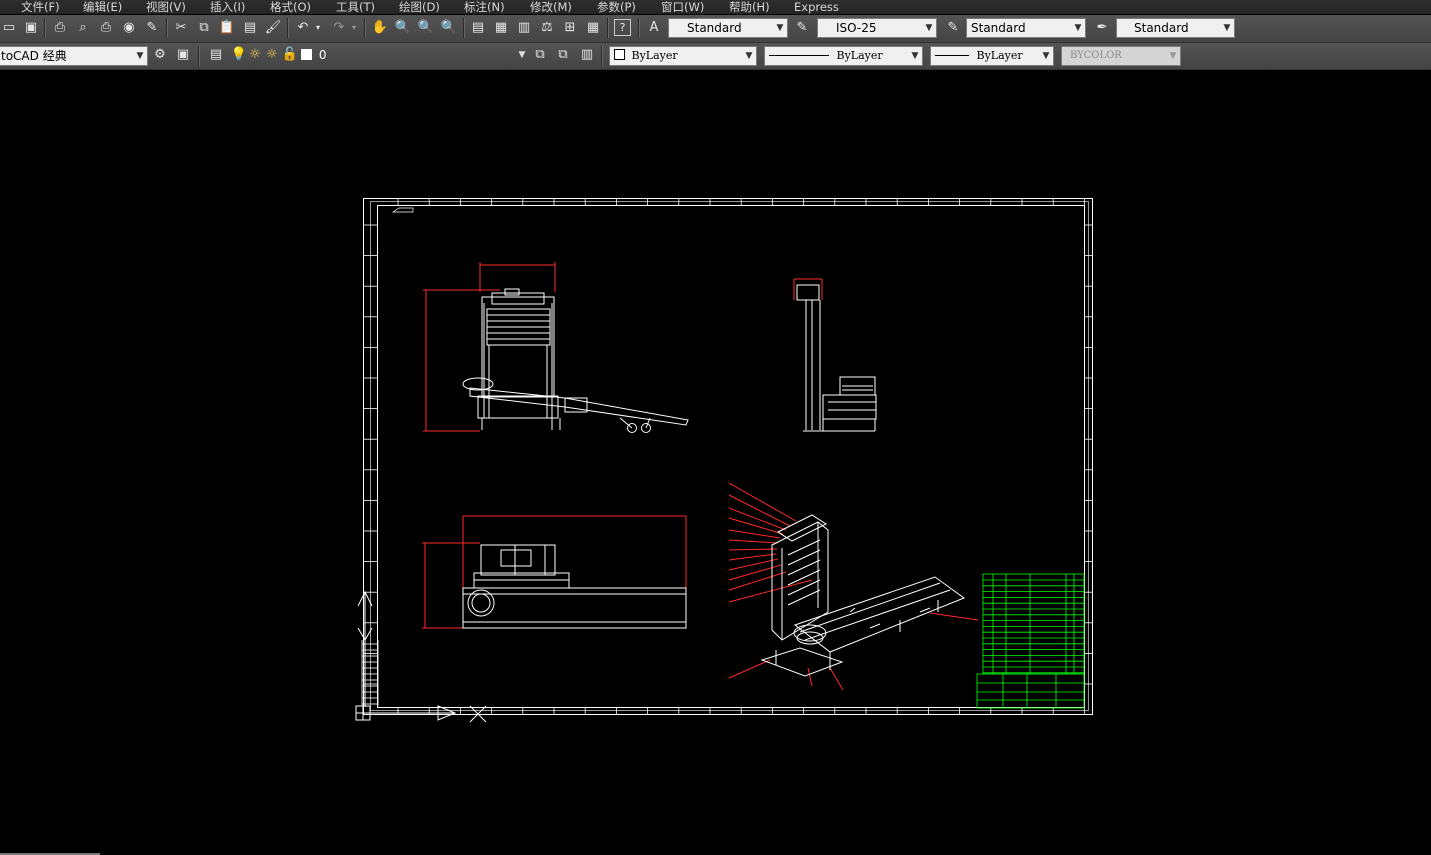  Describe the element at coordinates (339, 28) in the screenshot. I see `redo-icon: ↷` at that location.